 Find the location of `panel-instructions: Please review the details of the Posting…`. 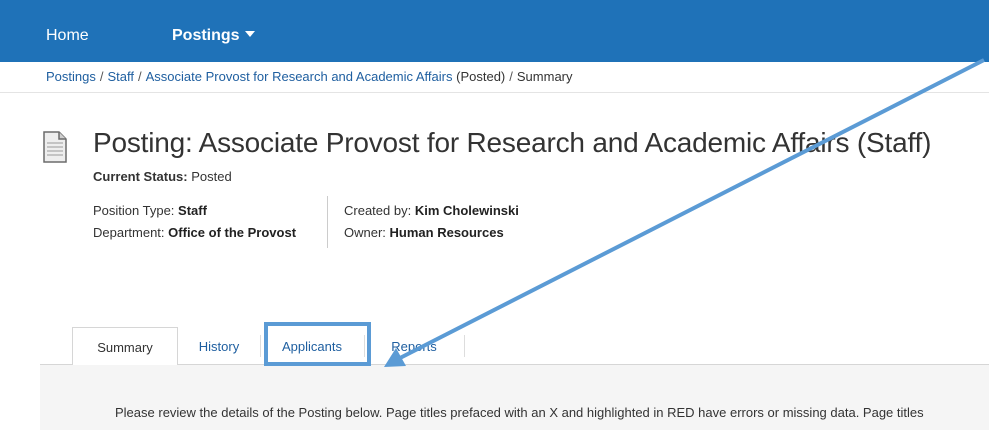

panel-instructions: Please review the details of the Posting… is located at coordinates (519, 412).